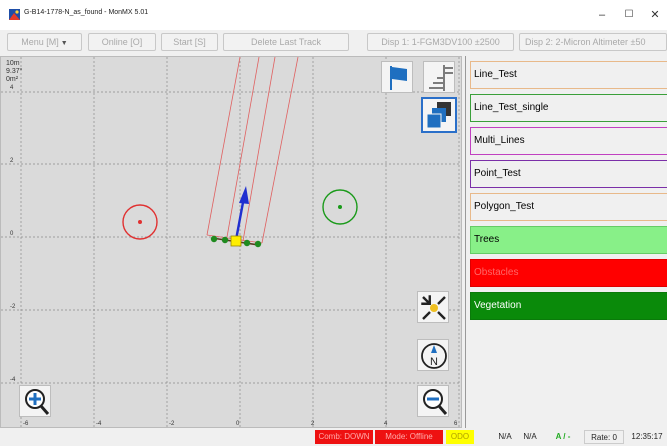 The image size is (667, 446). Describe the element at coordinates (568, 174) in the screenshot. I see `layer-item: Point_Test` at that location.